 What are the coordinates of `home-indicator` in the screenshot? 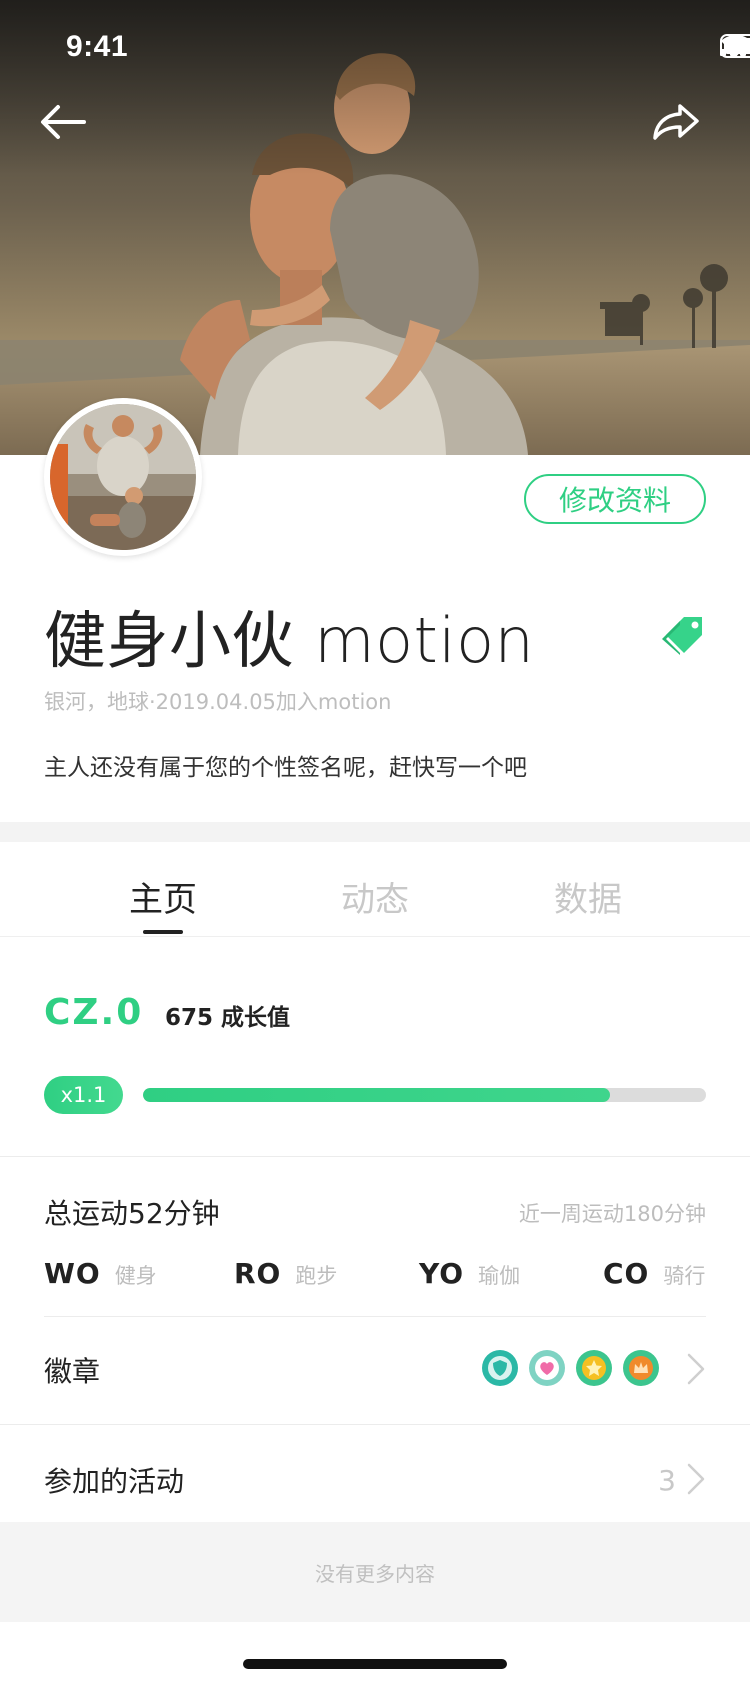 It's located at (375, 1664).